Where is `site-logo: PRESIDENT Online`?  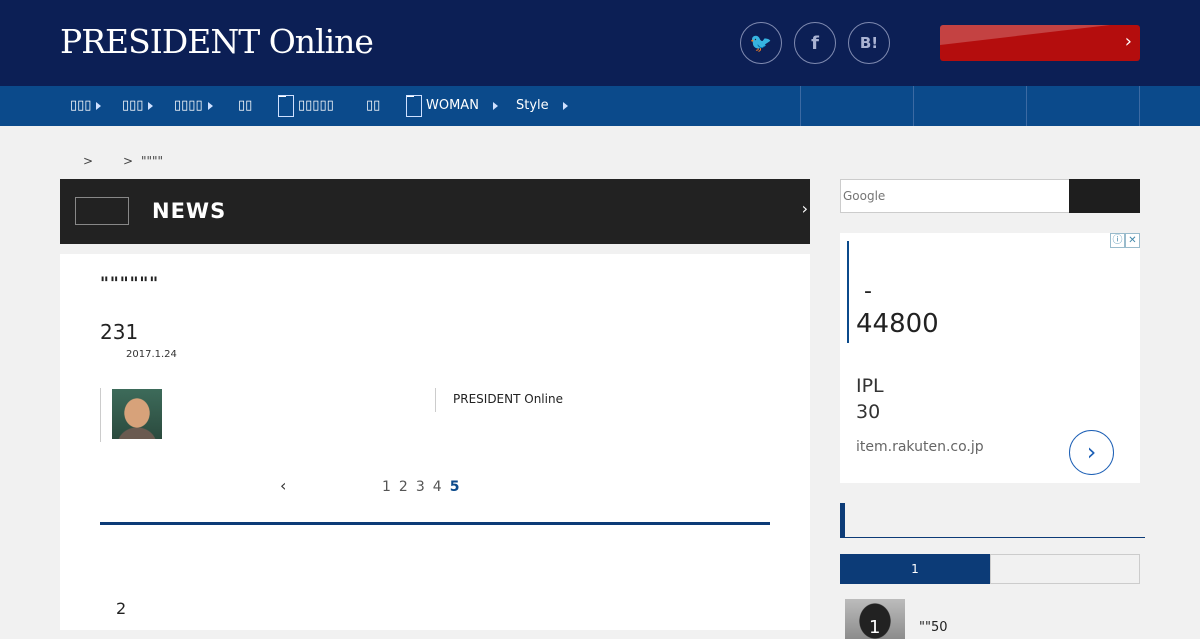 site-logo: PRESIDENT Online is located at coordinates (217, 41).